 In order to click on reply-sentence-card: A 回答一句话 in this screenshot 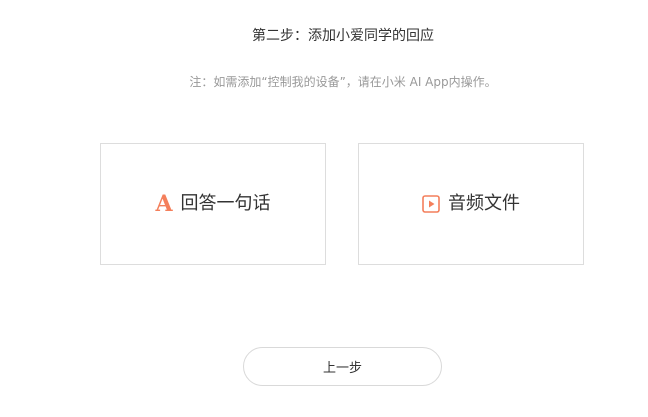, I will do `click(213, 204)`.